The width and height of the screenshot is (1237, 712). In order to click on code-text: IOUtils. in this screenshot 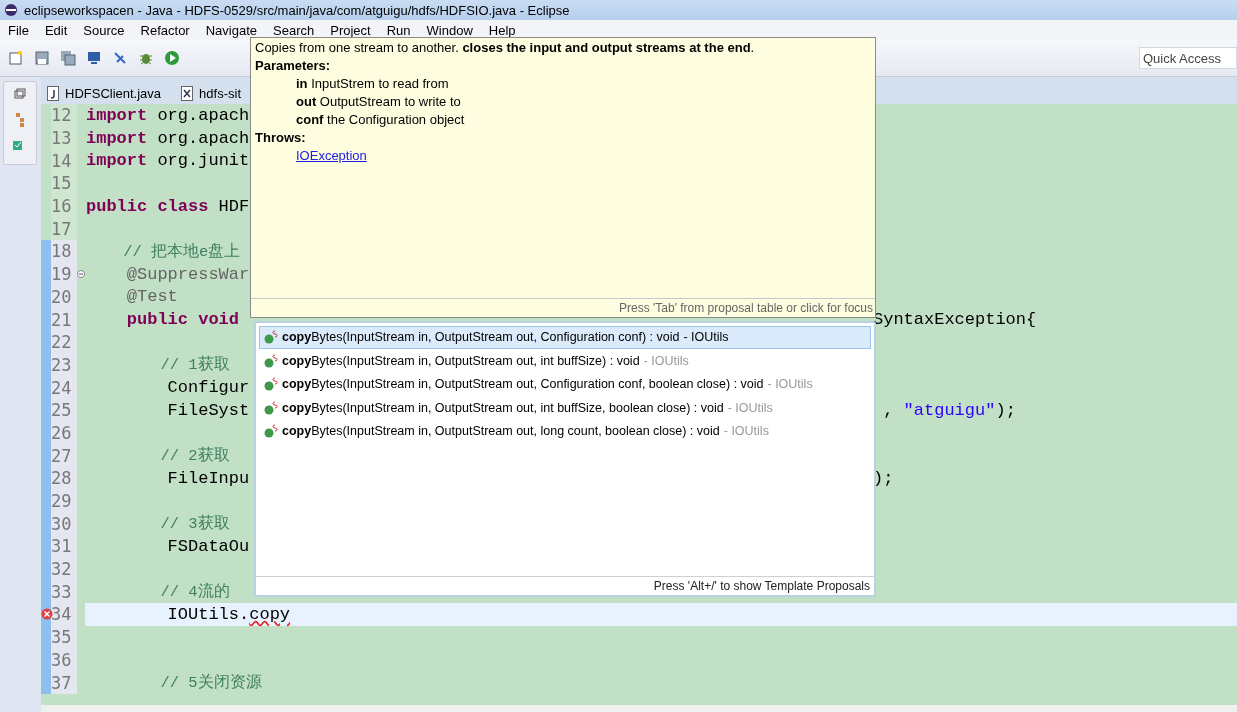, I will do `click(208, 614)`.